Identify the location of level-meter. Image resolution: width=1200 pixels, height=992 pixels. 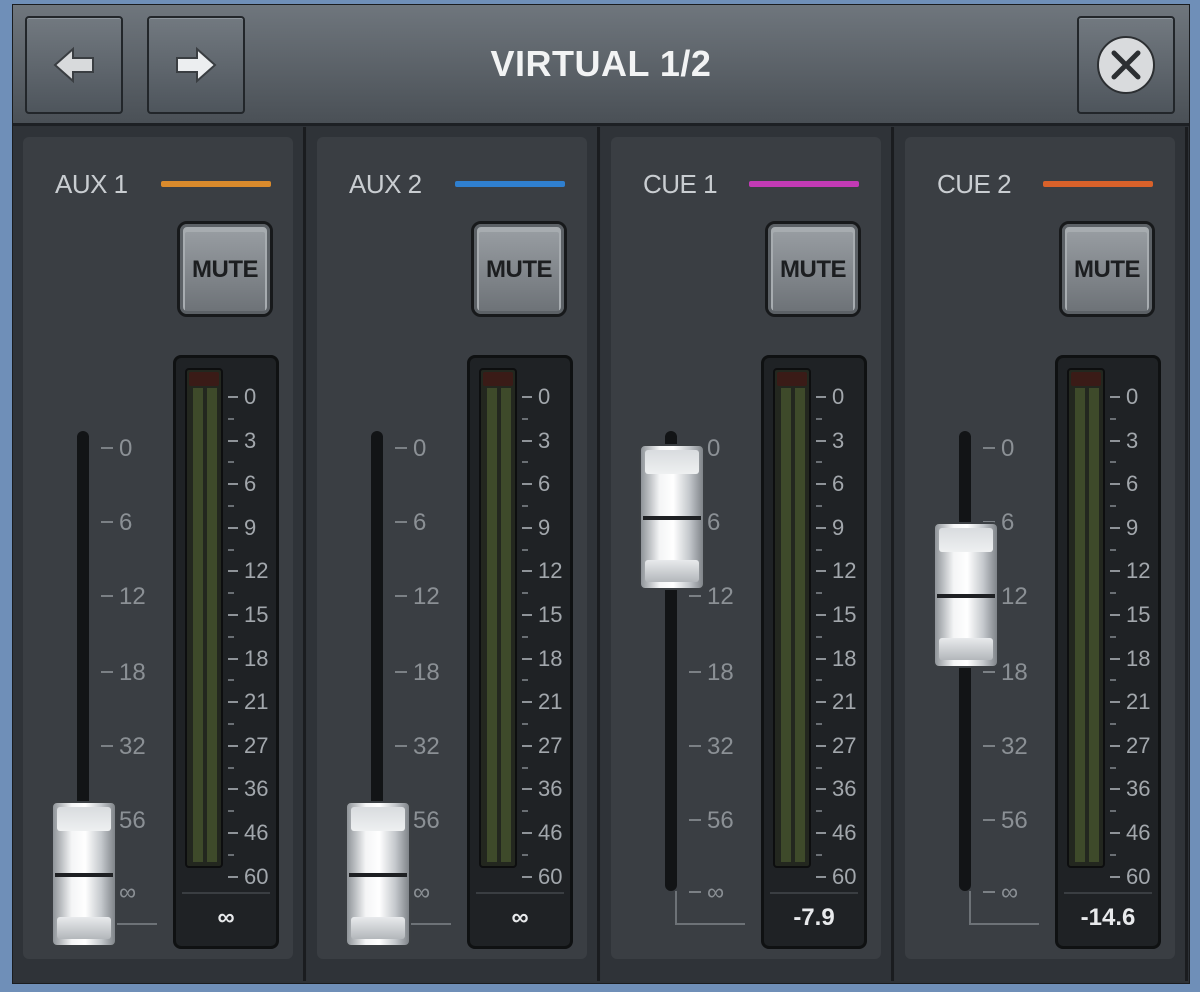
(204, 618).